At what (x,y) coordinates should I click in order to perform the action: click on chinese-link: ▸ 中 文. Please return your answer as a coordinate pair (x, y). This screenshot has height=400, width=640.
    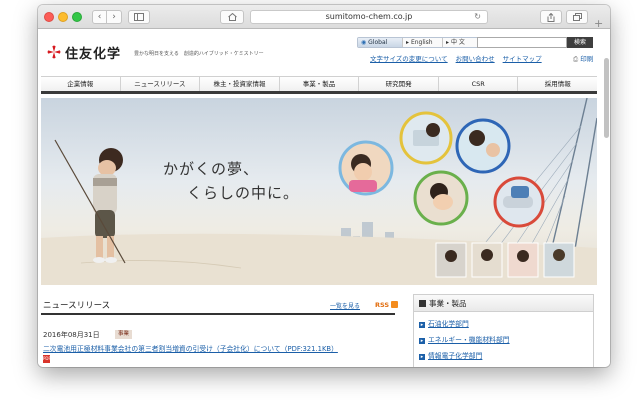
    Looking at the image, I should click on (462, 42).